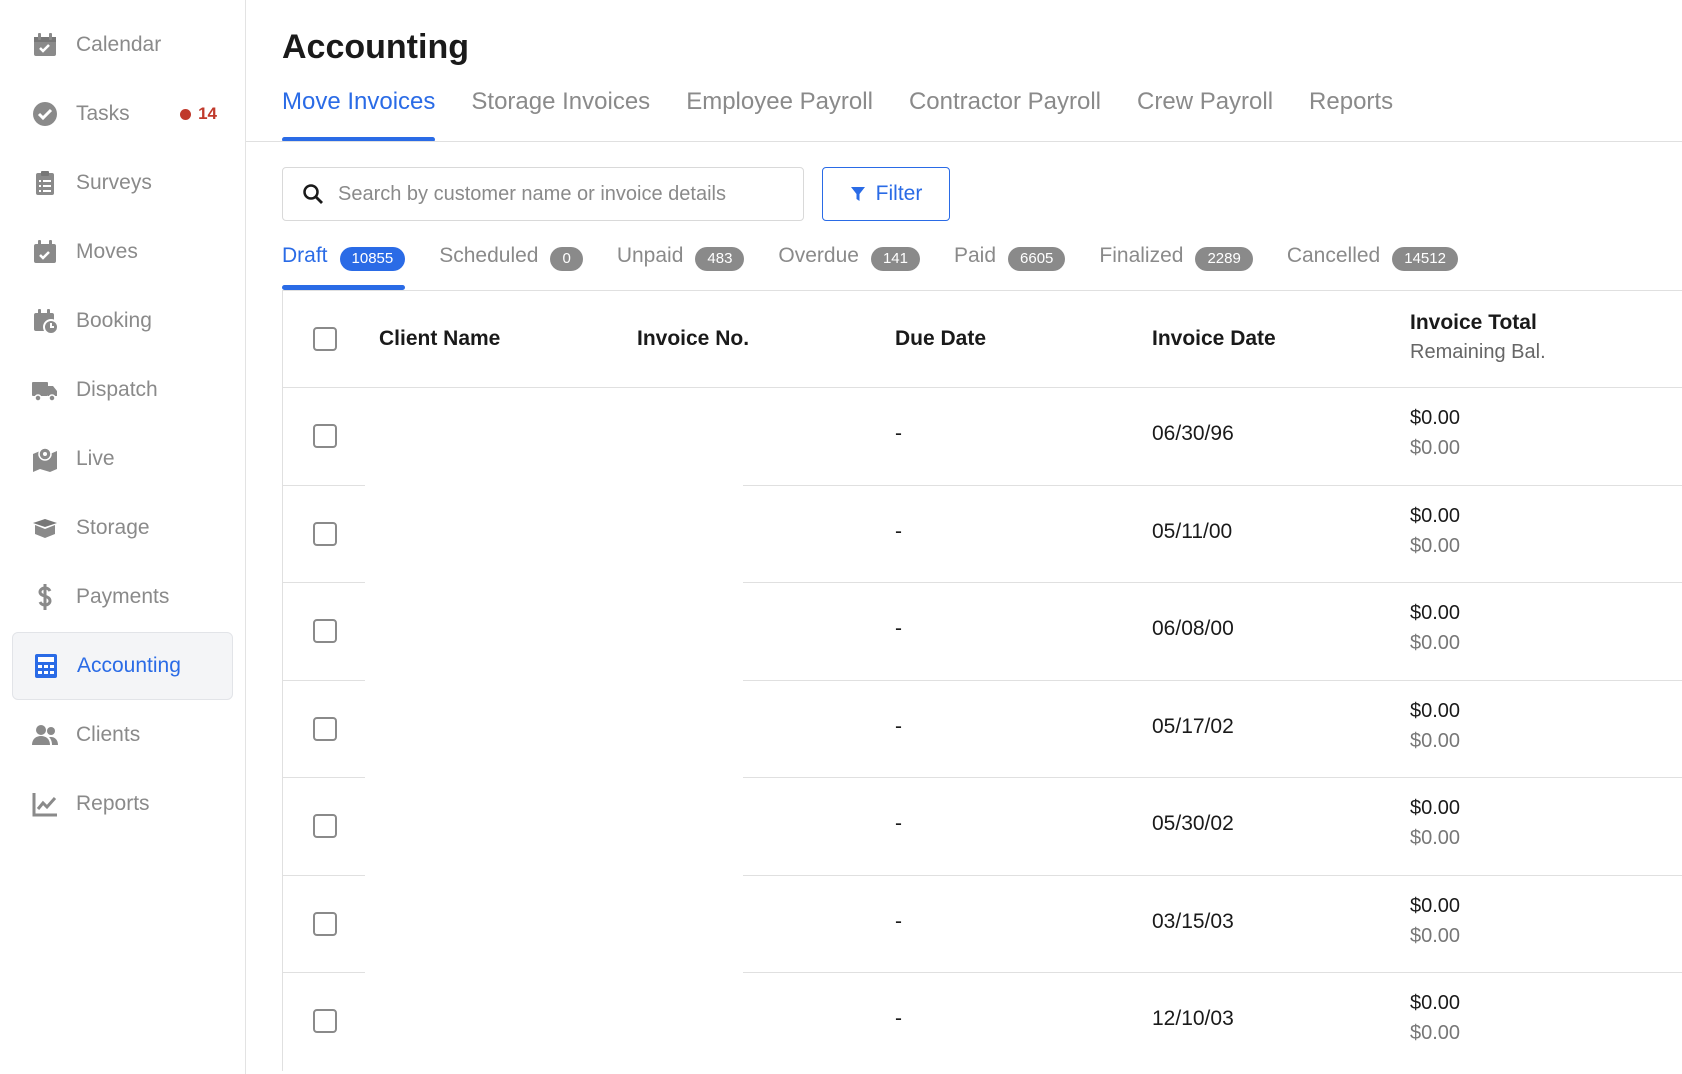 The width and height of the screenshot is (1682, 1074). I want to click on sidebar-item-booking: Booking, so click(122, 321).